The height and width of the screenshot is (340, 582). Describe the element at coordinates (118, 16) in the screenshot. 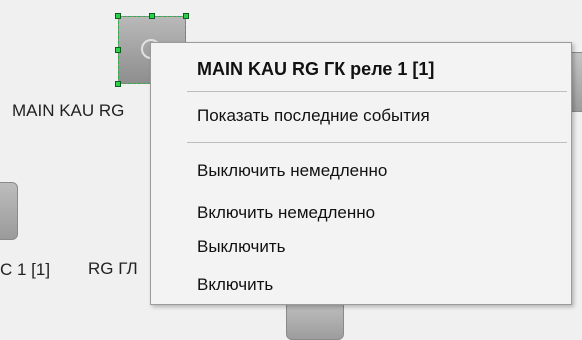

I see `selection-handle-top-left` at that location.